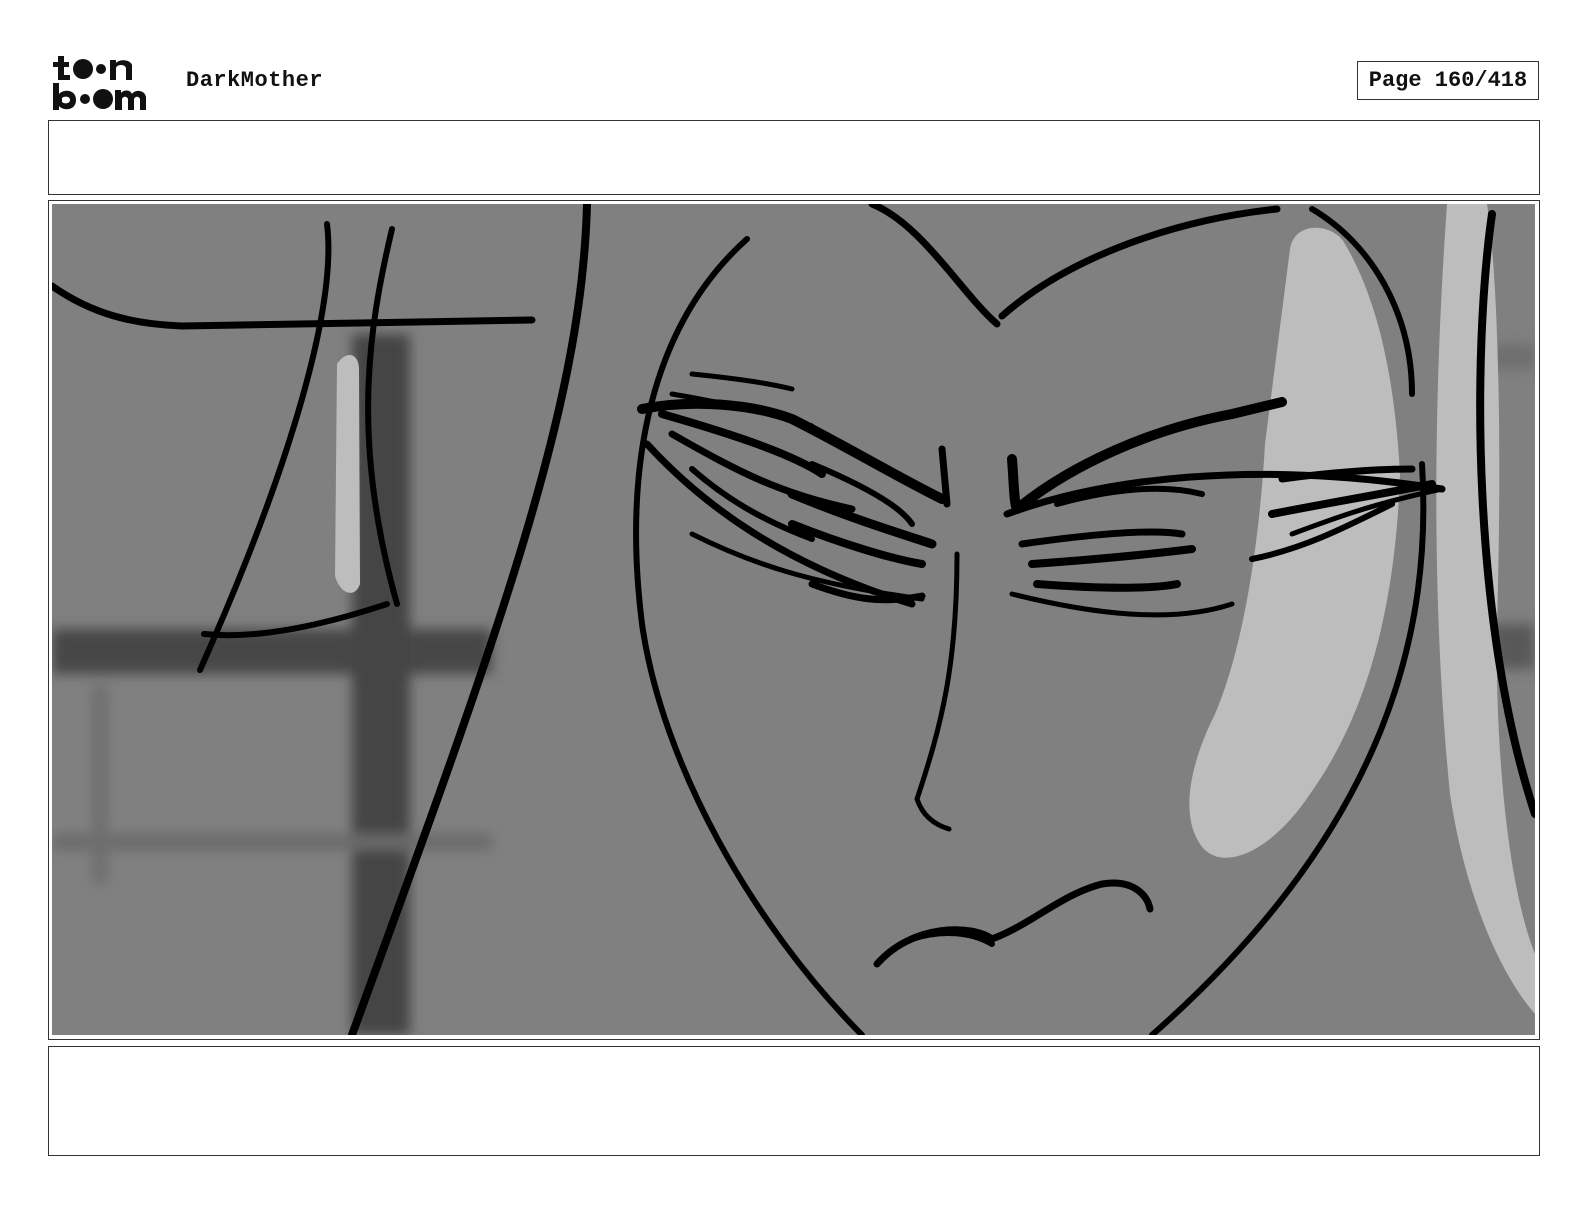 This screenshot has width=1584, height=1224. What do you see at coordinates (794, 157) in the screenshot?
I see `top-notes-box` at bounding box center [794, 157].